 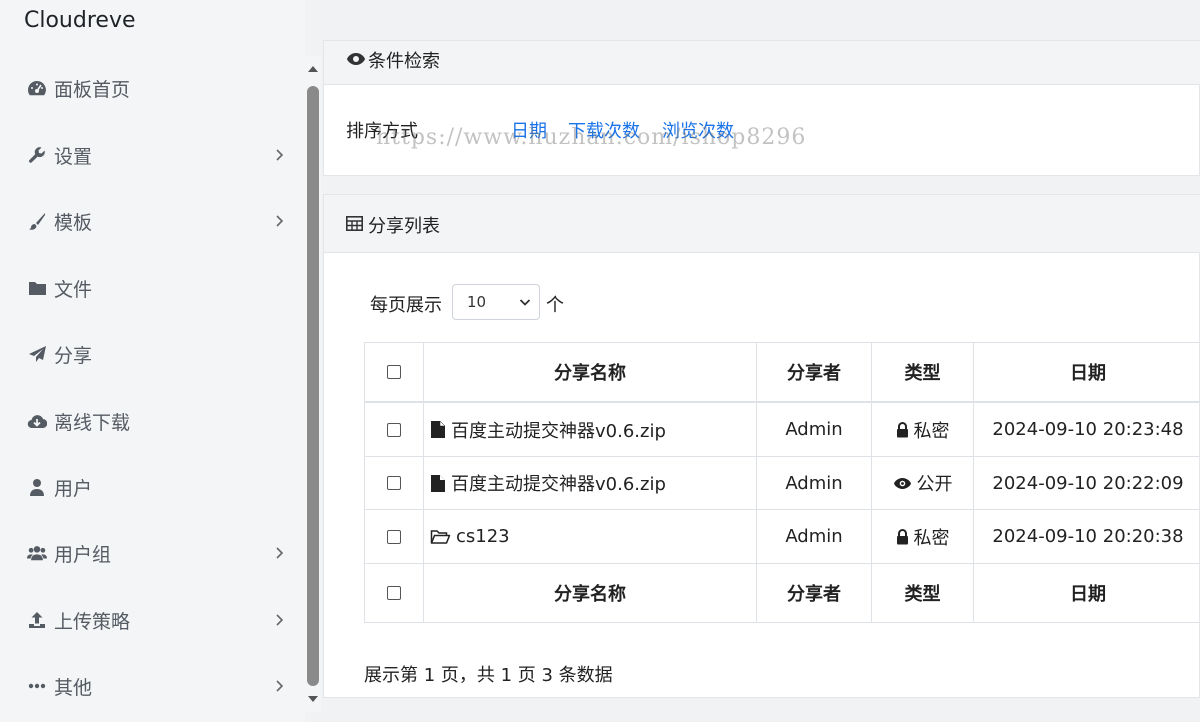 What do you see at coordinates (1088, 429) in the screenshot?
I see `share-date: 2024-09-10 20:23:48` at bounding box center [1088, 429].